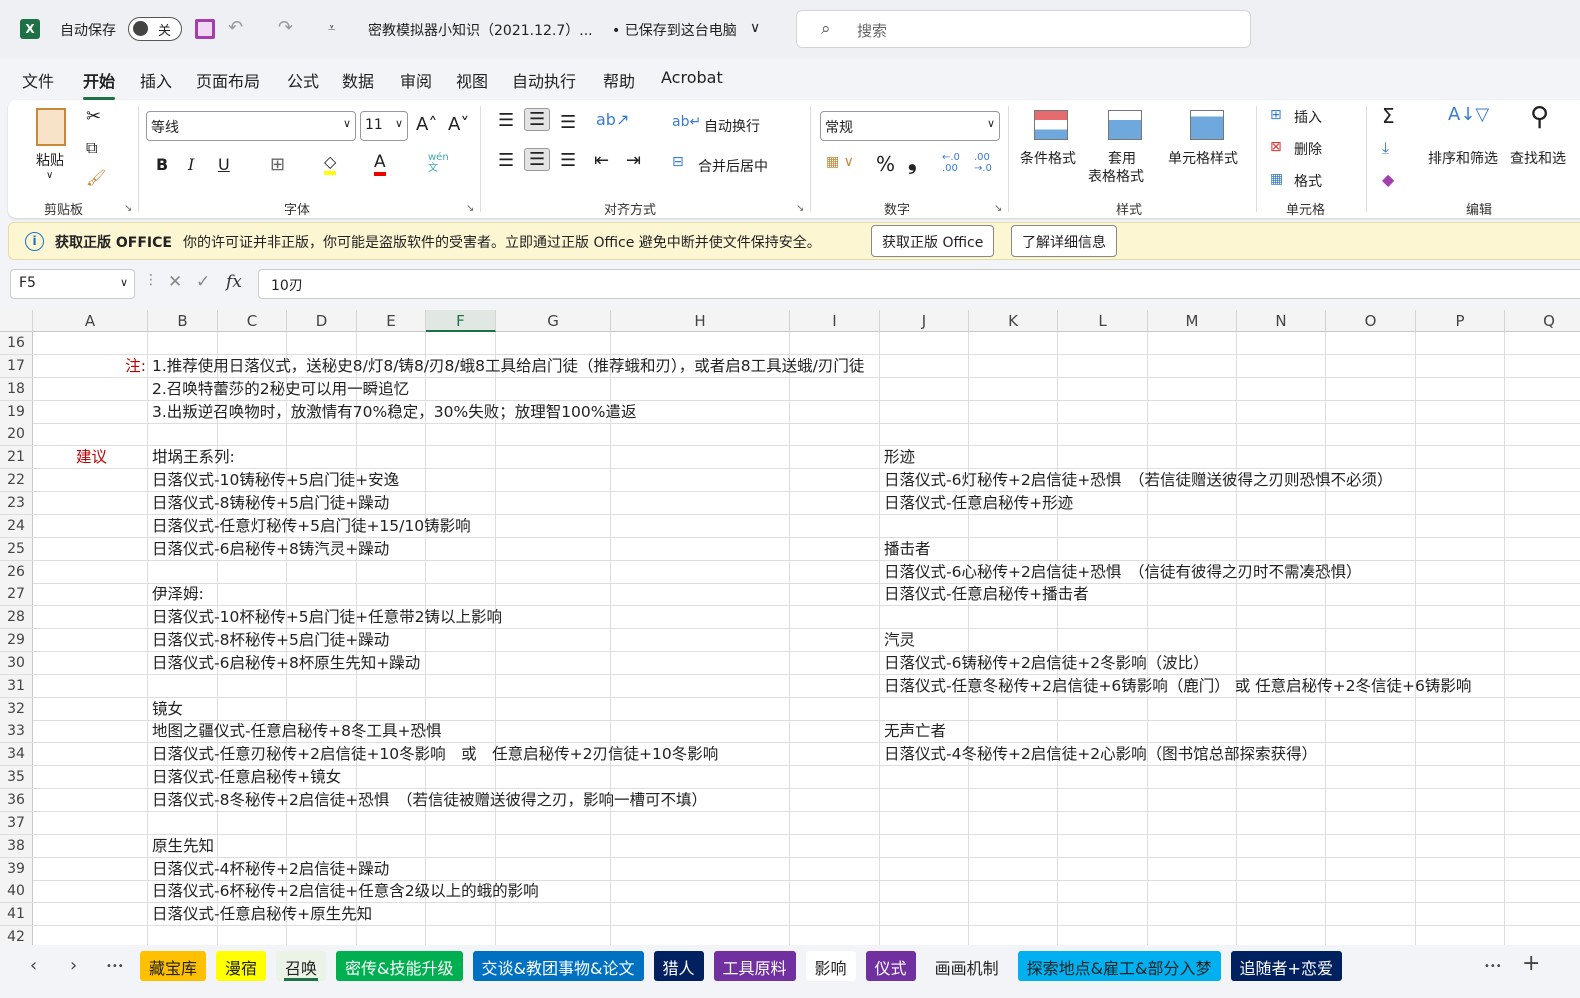  Describe the element at coordinates (234, 282) in the screenshot. I see `insert-function-button: fx` at that location.